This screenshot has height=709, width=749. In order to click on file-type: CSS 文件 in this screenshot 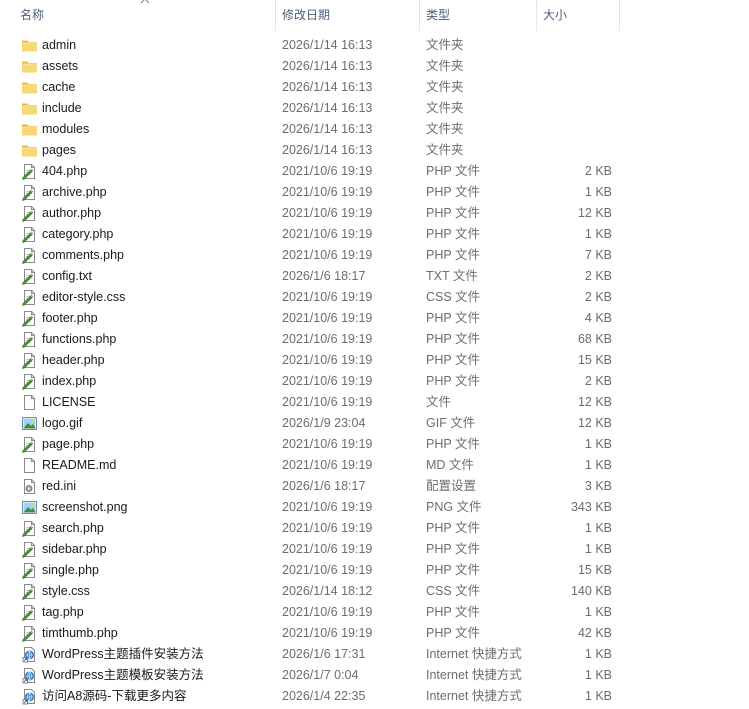, I will do `click(453, 297)`.